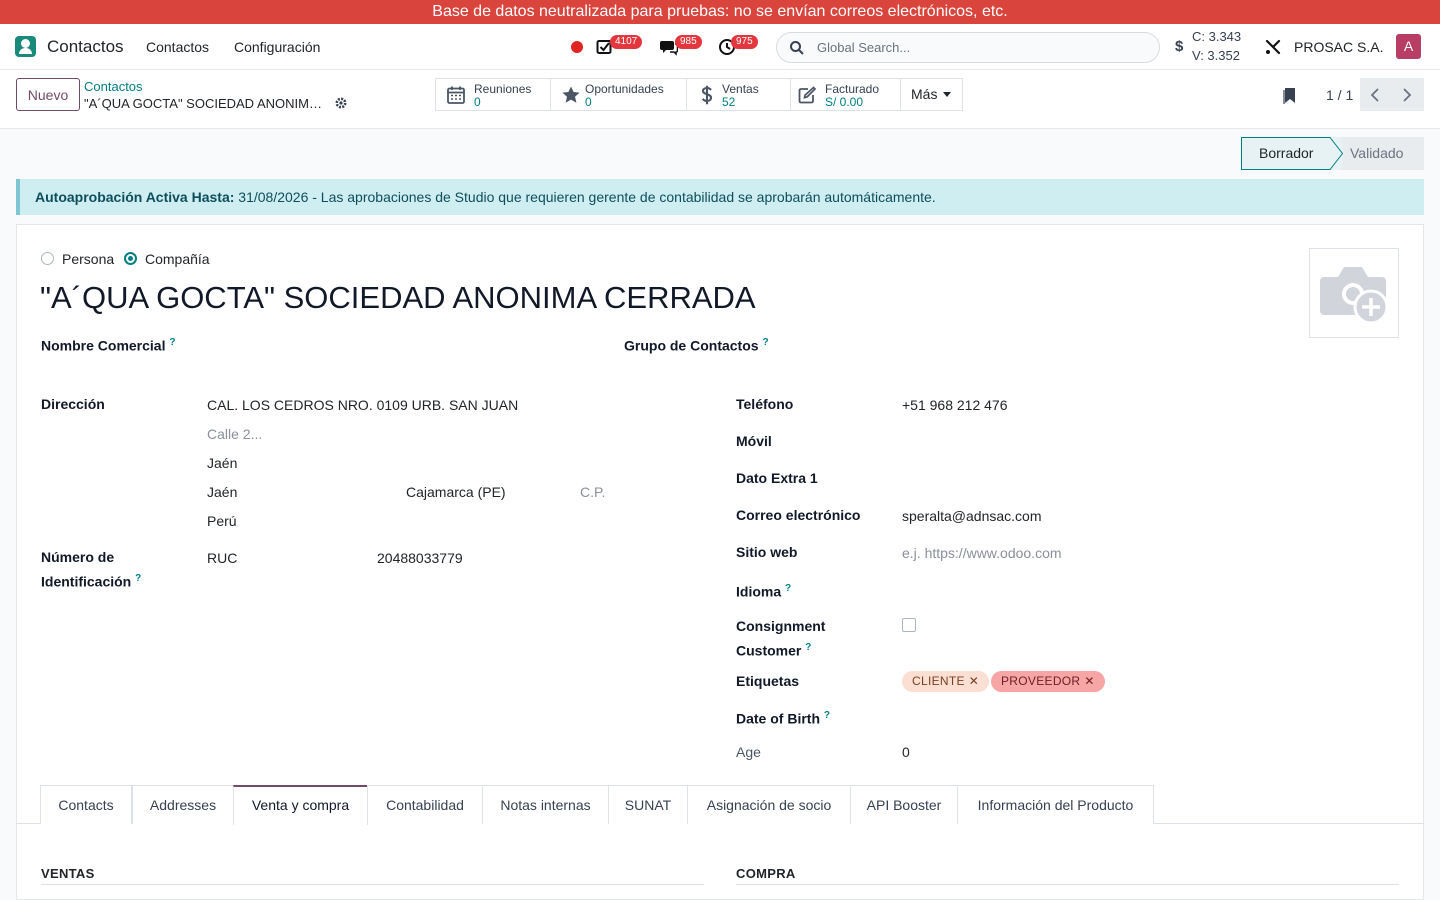  What do you see at coordinates (545, 804) in the screenshot?
I see `tab-notas-internas: Notas internas` at bounding box center [545, 804].